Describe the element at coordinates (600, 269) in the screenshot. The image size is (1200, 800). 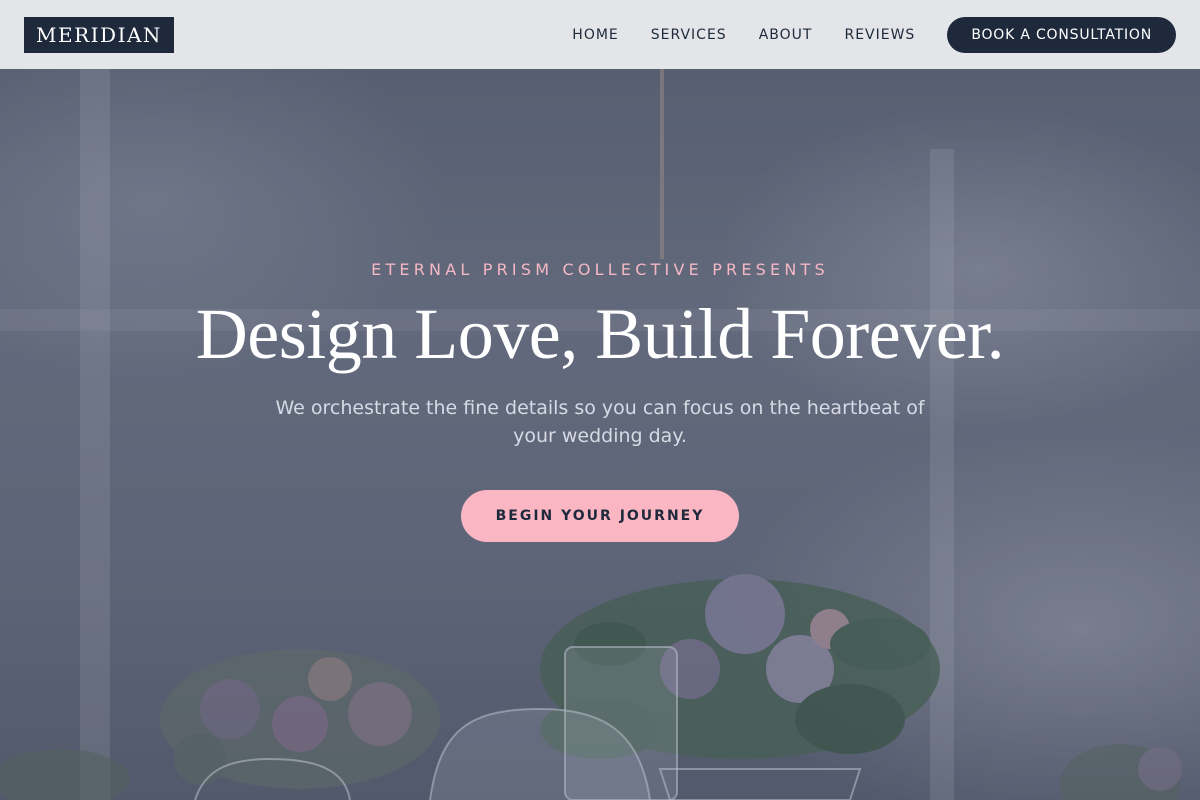
I see `hero-eyebrow: ETERNAL PRISM COLLECTIVE PRESENTS` at that location.